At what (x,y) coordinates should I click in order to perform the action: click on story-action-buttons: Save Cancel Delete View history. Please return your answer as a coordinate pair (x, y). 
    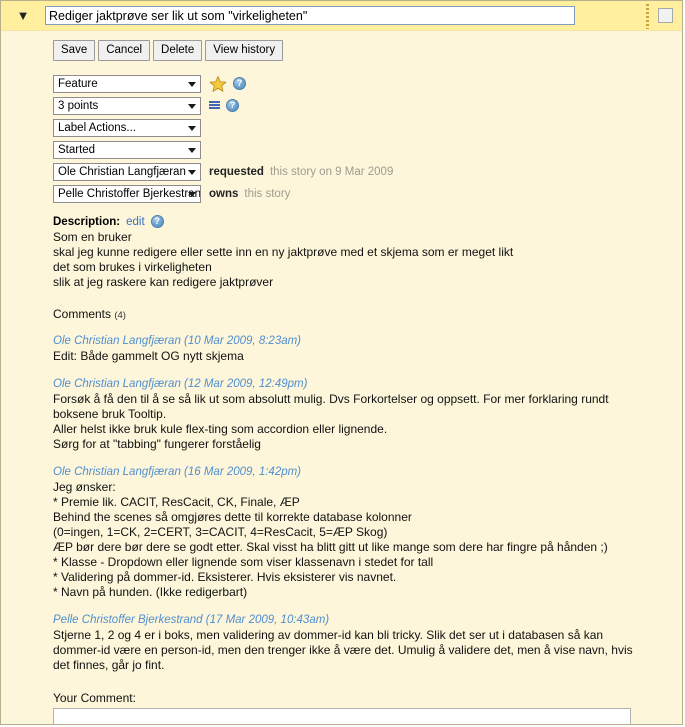
    Looking at the image, I should click on (367, 50).